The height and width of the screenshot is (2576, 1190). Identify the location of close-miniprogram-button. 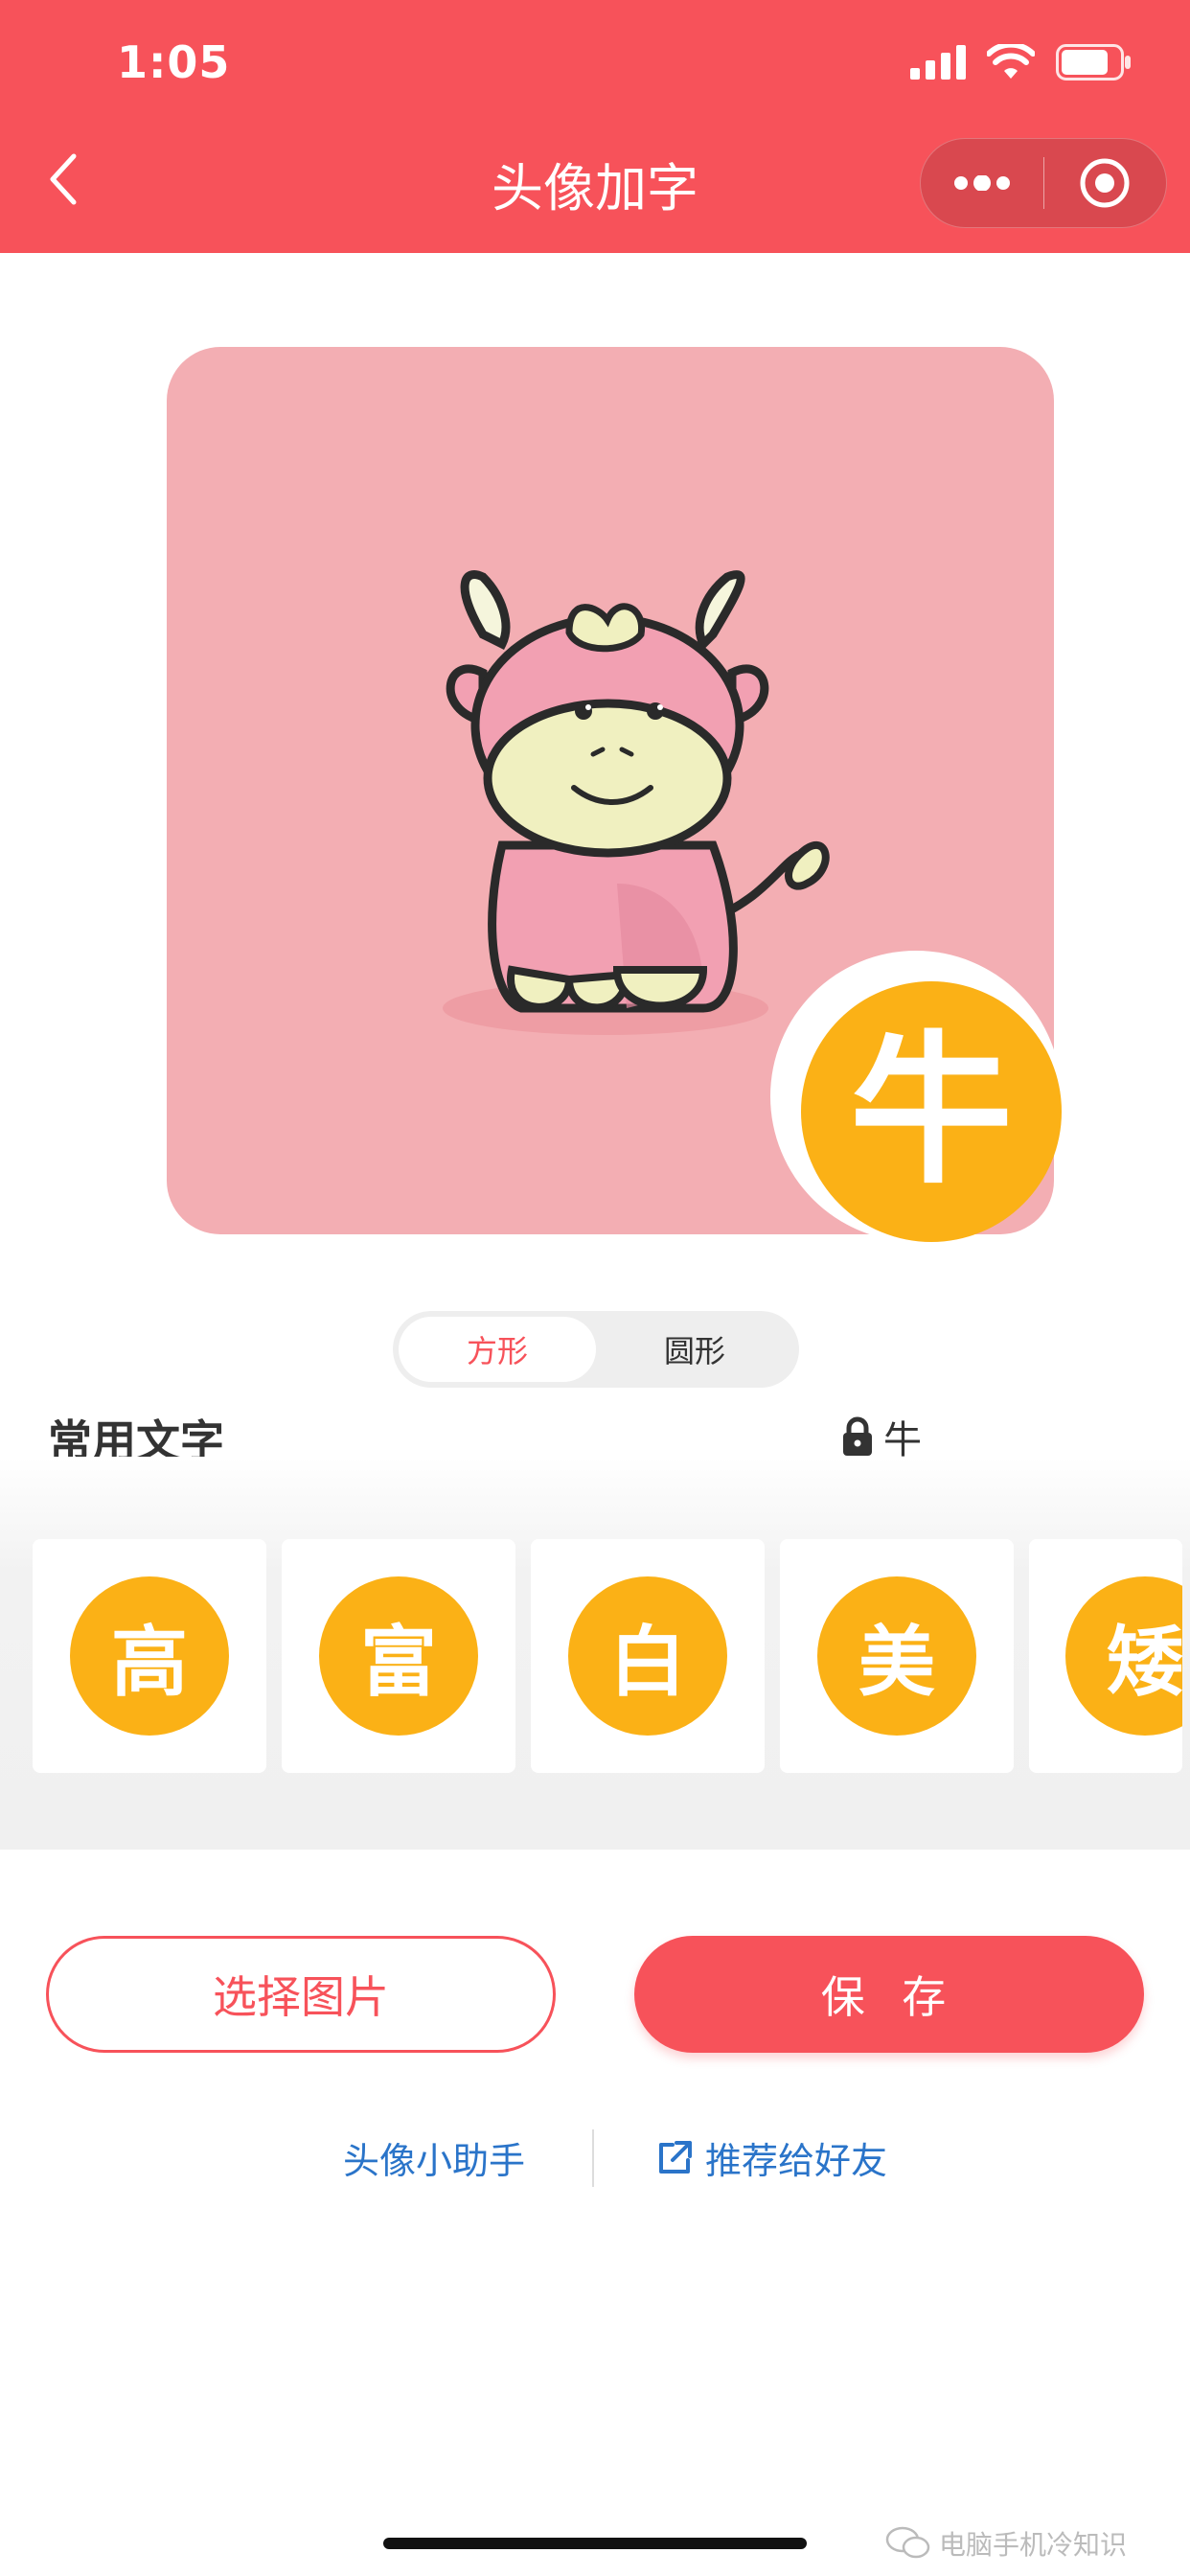
(1105, 183).